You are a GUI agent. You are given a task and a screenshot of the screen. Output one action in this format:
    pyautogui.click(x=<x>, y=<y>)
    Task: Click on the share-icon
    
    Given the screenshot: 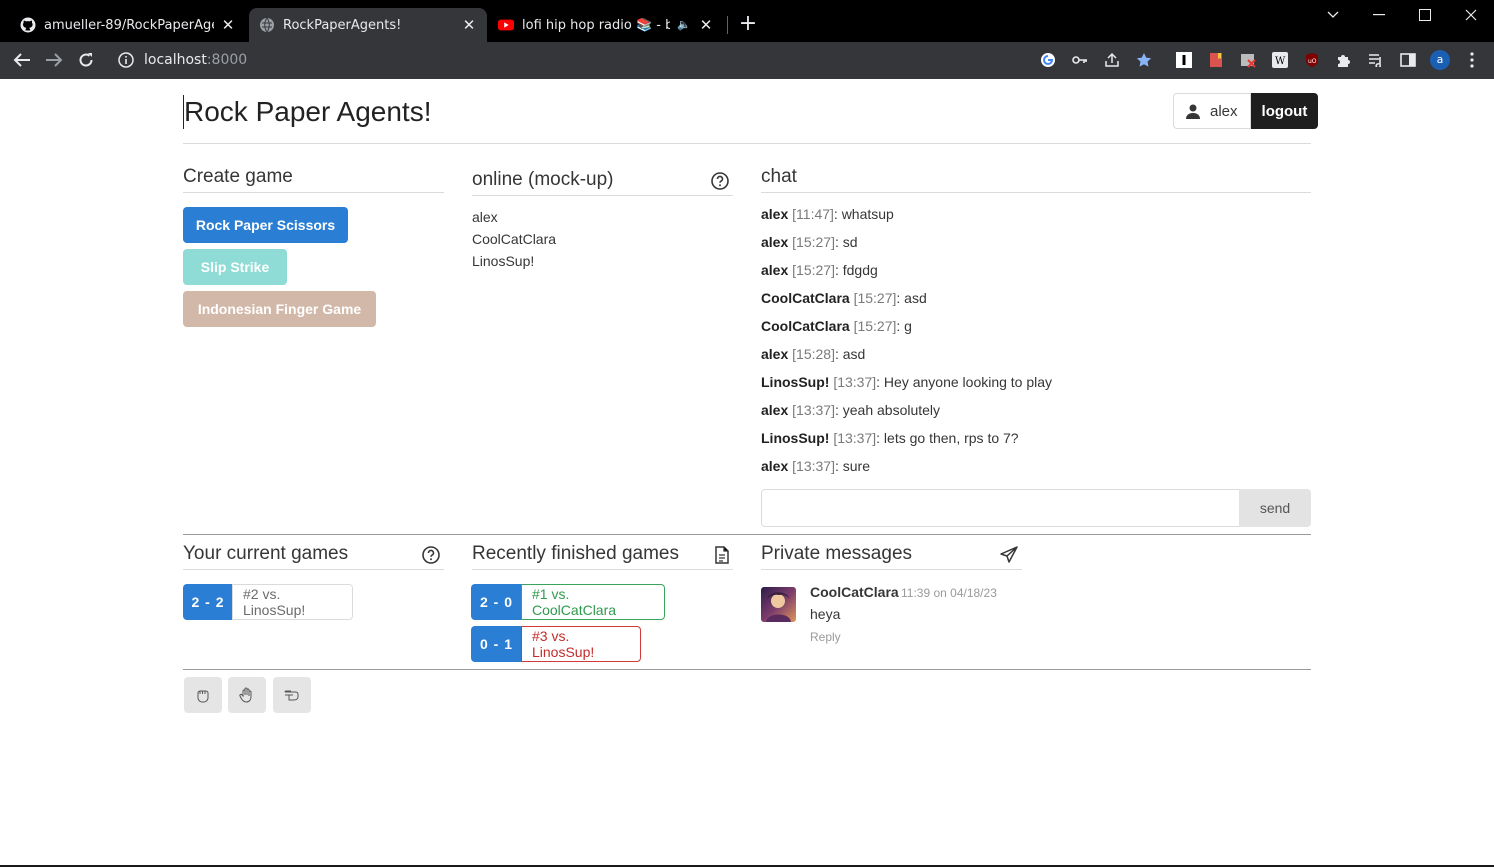 What is the action you would take?
    pyautogui.click(x=1112, y=60)
    